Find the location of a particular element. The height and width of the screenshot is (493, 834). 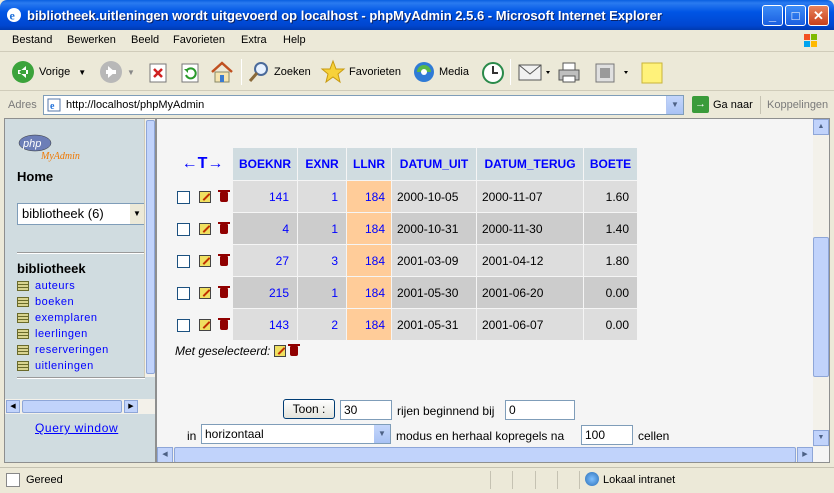

menu-bestand: Bestand is located at coordinates (32, 40).